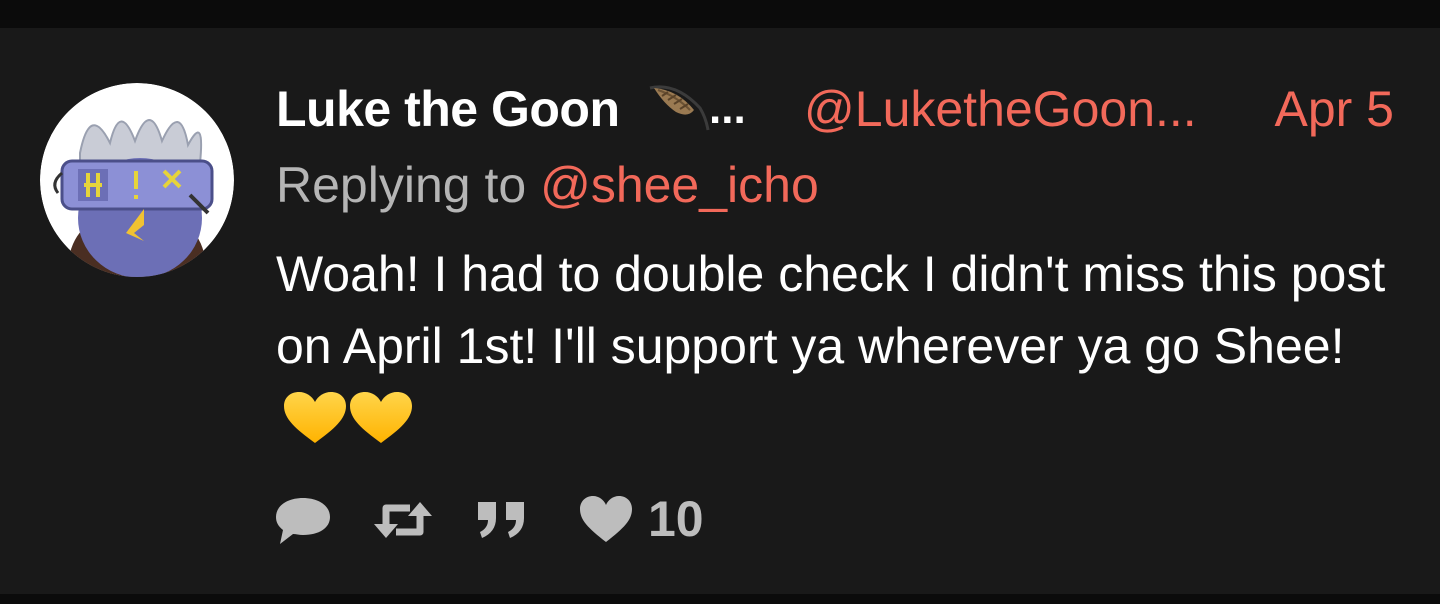 Image resolution: width=1440 pixels, height=604 pixels. What do you see at coordinates (303, 520) in the screenshot?
I see `reply-icon` at bounding box center [303, 520].